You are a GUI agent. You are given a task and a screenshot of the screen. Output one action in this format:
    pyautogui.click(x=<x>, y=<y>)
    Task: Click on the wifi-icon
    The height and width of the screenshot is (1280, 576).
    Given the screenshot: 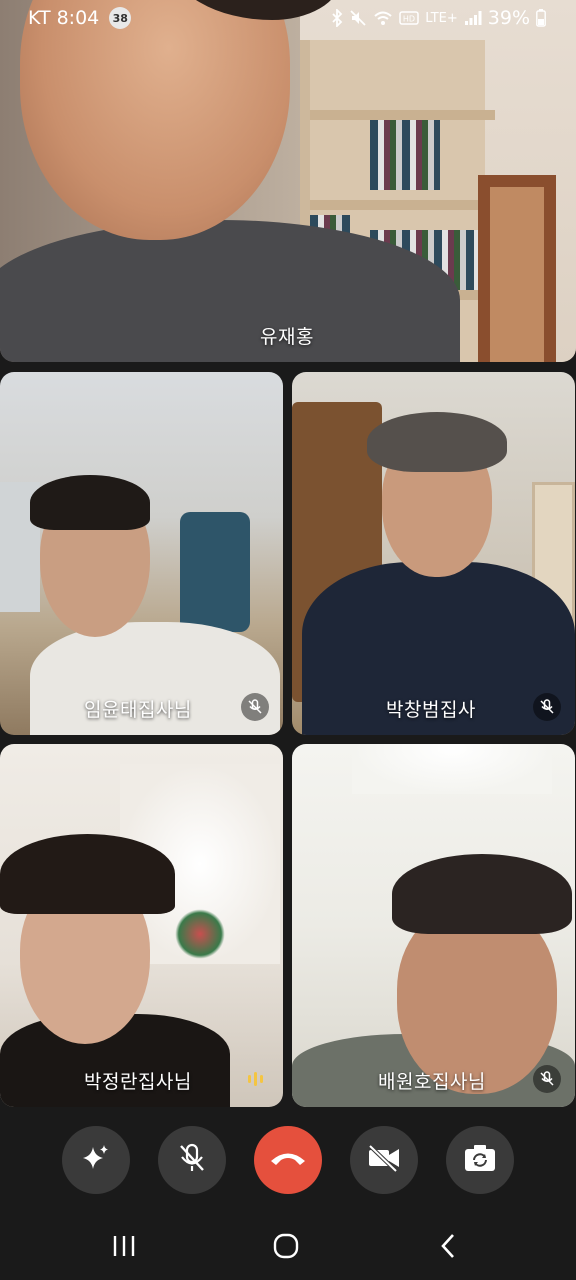 What is the action you would take?
    pyautogui.click(x=383, y=18)
    